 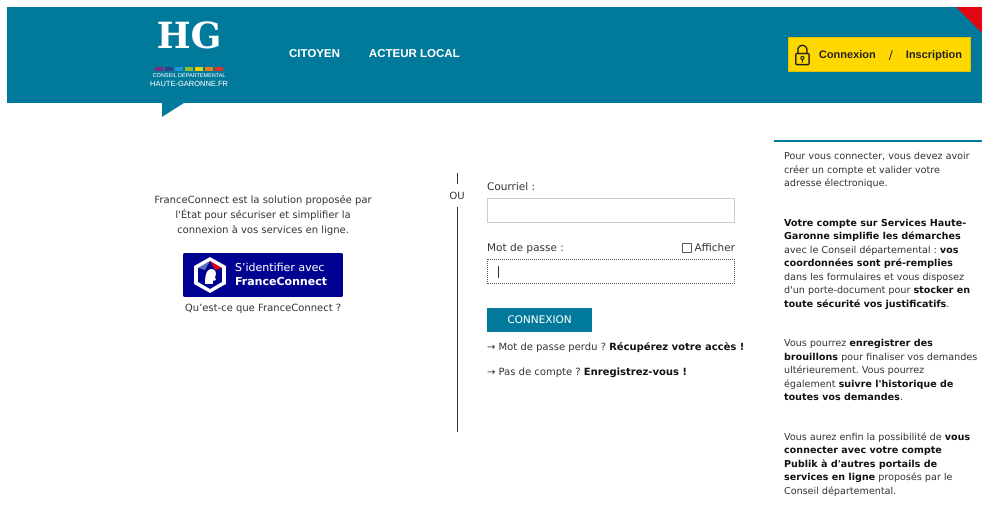 I want to click on corner-ribbon-icon, so click(x=969, y=20).